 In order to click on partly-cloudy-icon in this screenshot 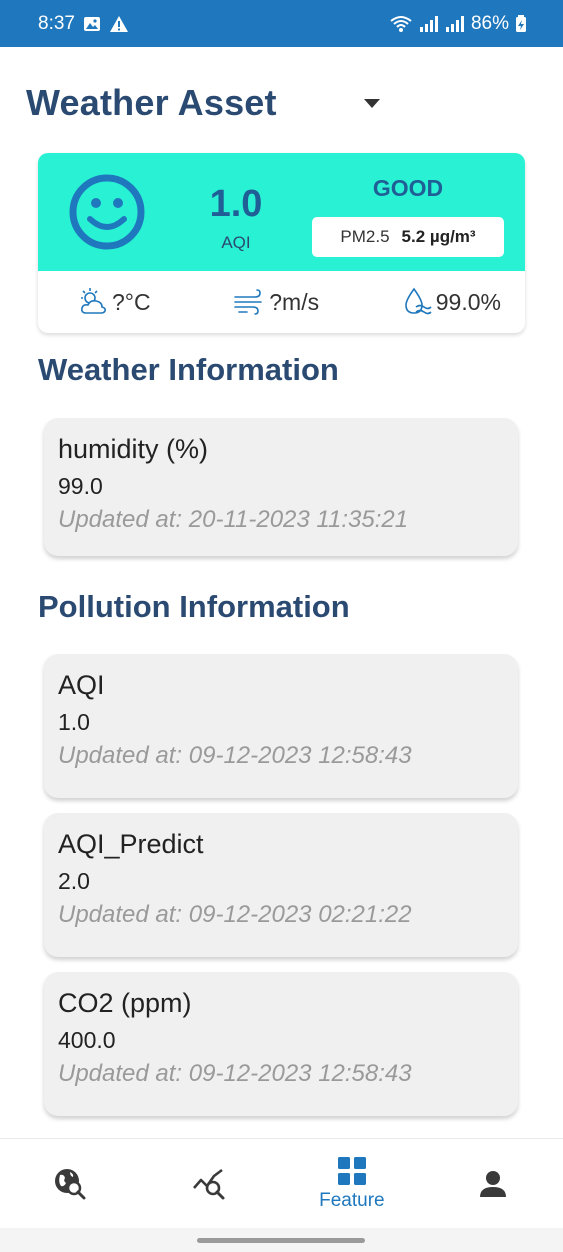, I will do `click(93, 301)`.